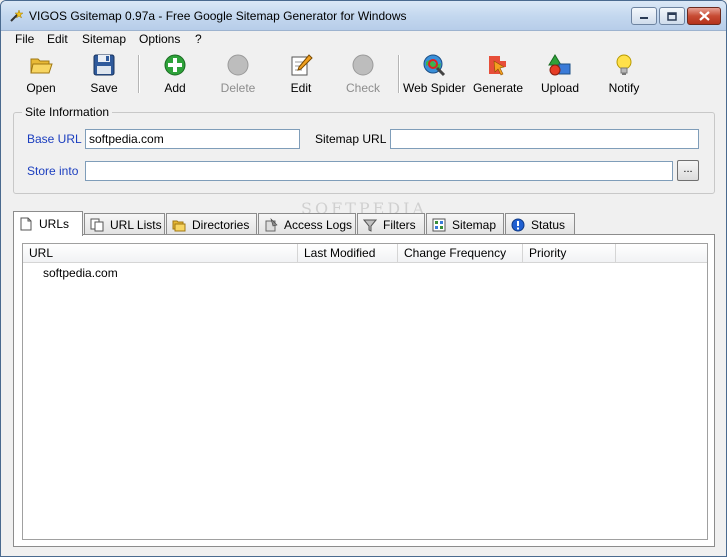  I want to click on notify-button: Notify, so click(624, 75).